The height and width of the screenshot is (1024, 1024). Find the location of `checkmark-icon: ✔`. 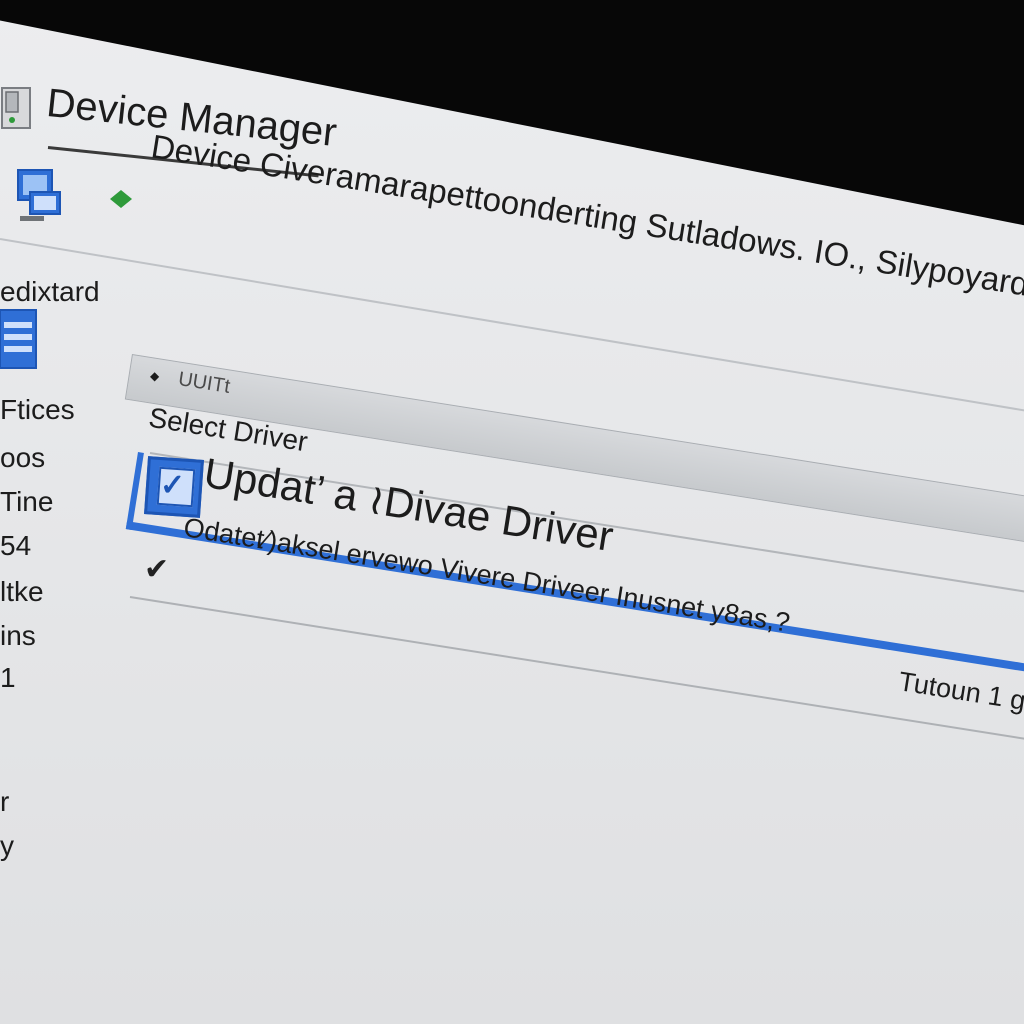

checkmark-icon: ✔ is located at coordinates (157, 569).